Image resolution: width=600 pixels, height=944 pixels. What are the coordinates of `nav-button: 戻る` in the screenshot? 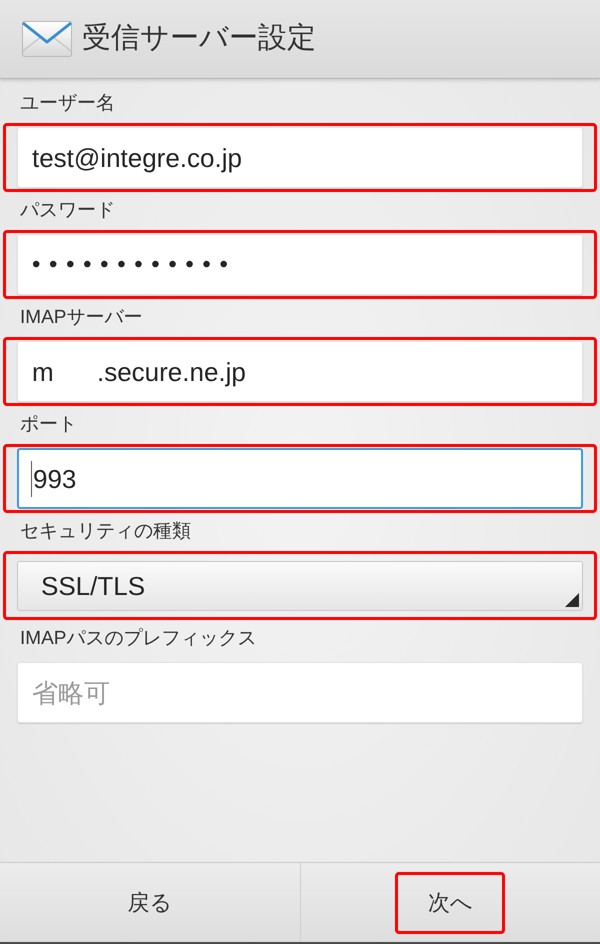 It's located at (150, 902).